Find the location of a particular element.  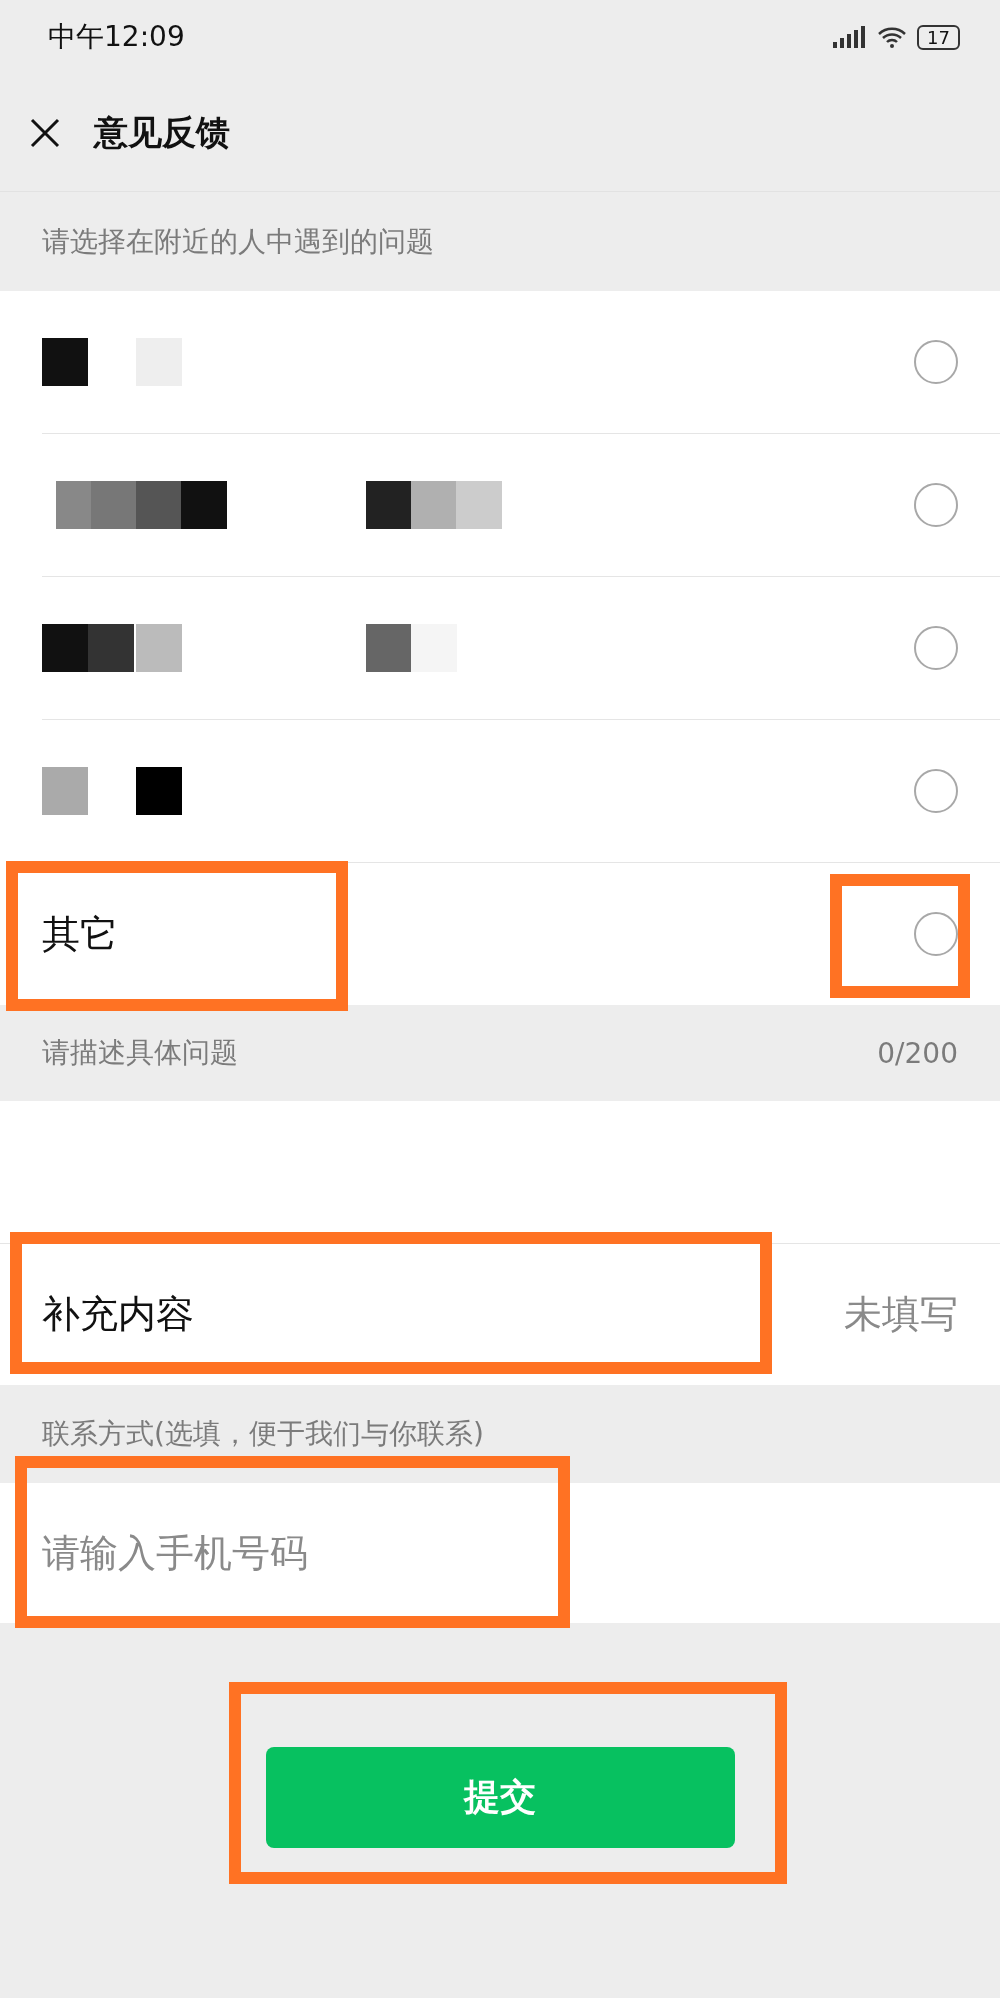

supplement-label: 补充内容 is located at coordinates (118, 1314).